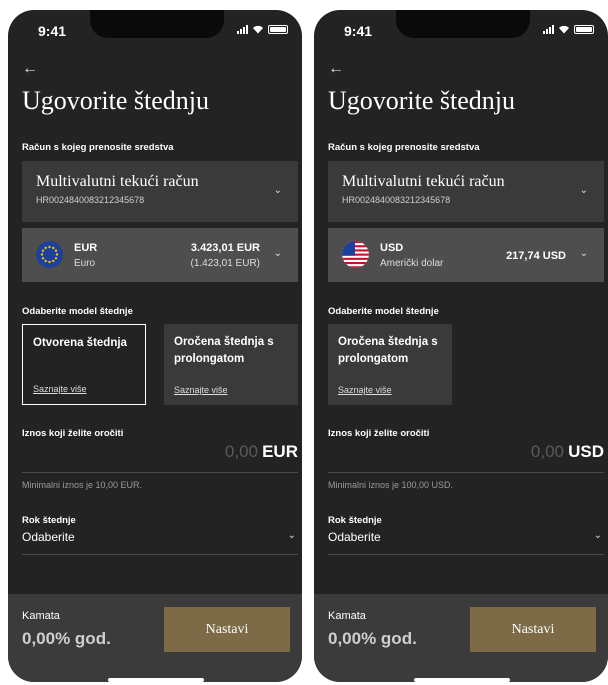 The height and width of the screenshot is (685, 608). I want to click on currency-selector: EUR Euro 3.423,01 EUR (1.423,01 EUR) ⌄, so click(160, 255).